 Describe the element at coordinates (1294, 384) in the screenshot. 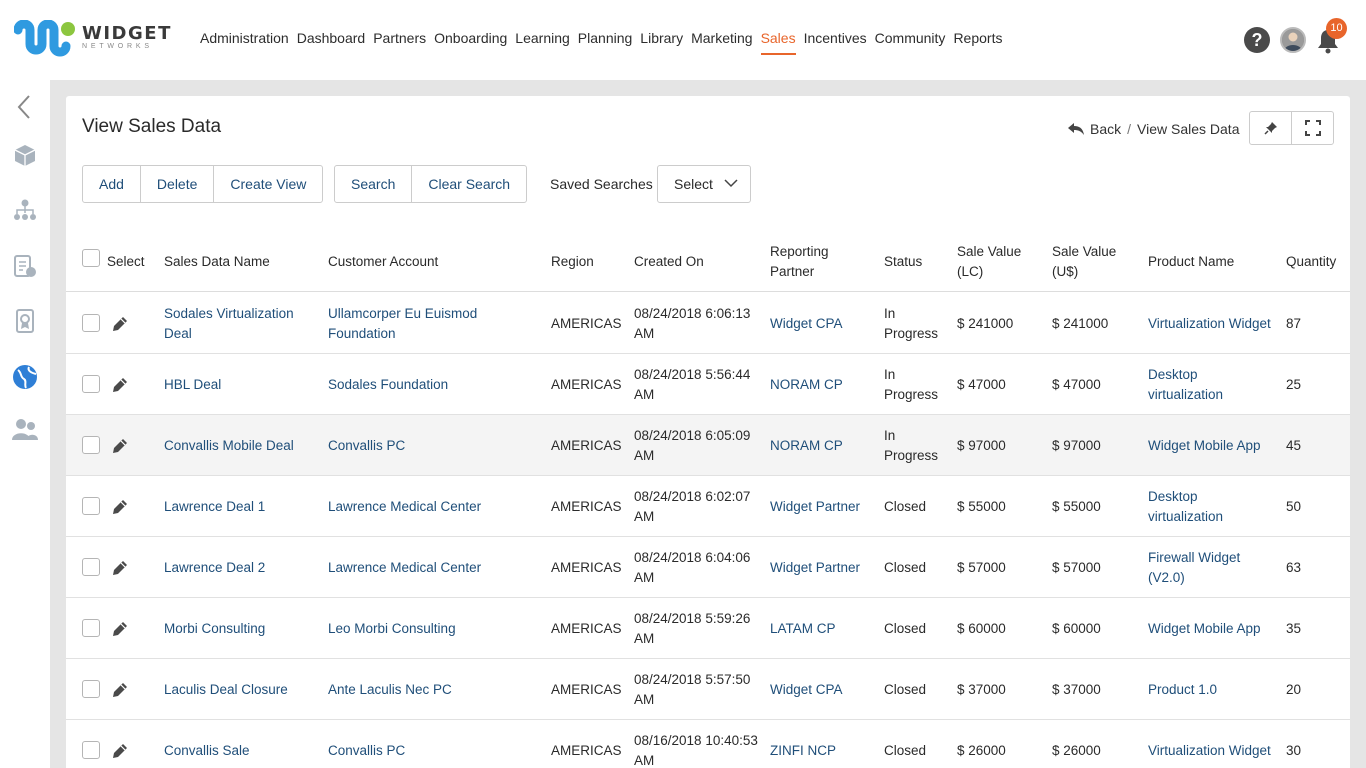

I see `cell-quantity: 25` at that location.